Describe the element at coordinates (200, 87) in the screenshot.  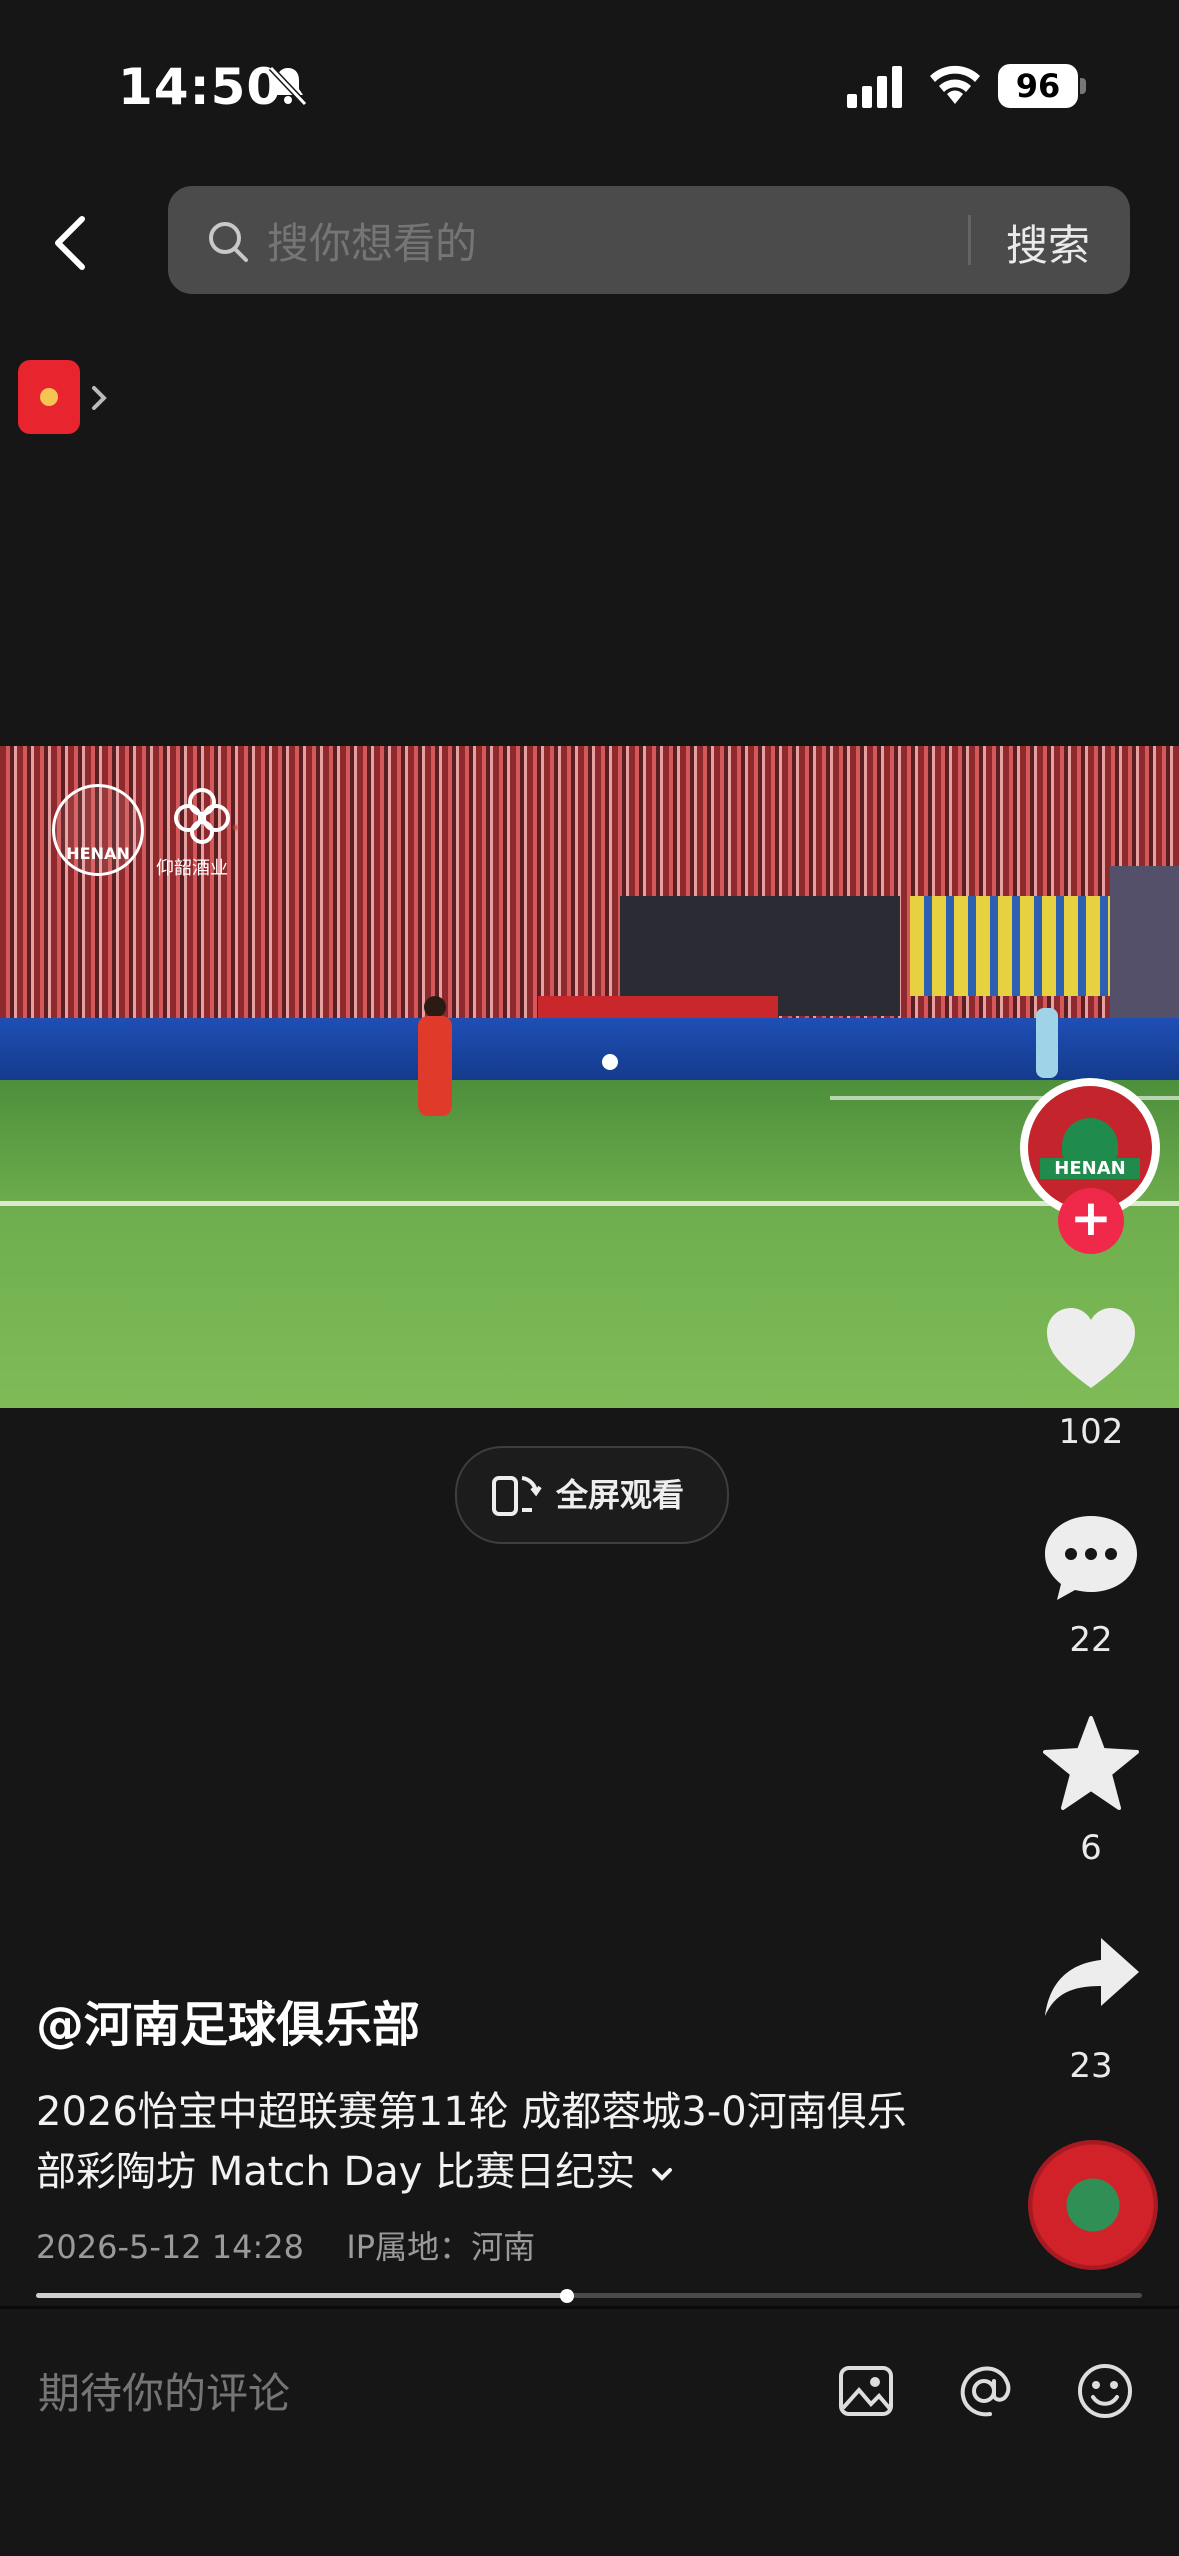
I see `status-time: 14:50` at that location.